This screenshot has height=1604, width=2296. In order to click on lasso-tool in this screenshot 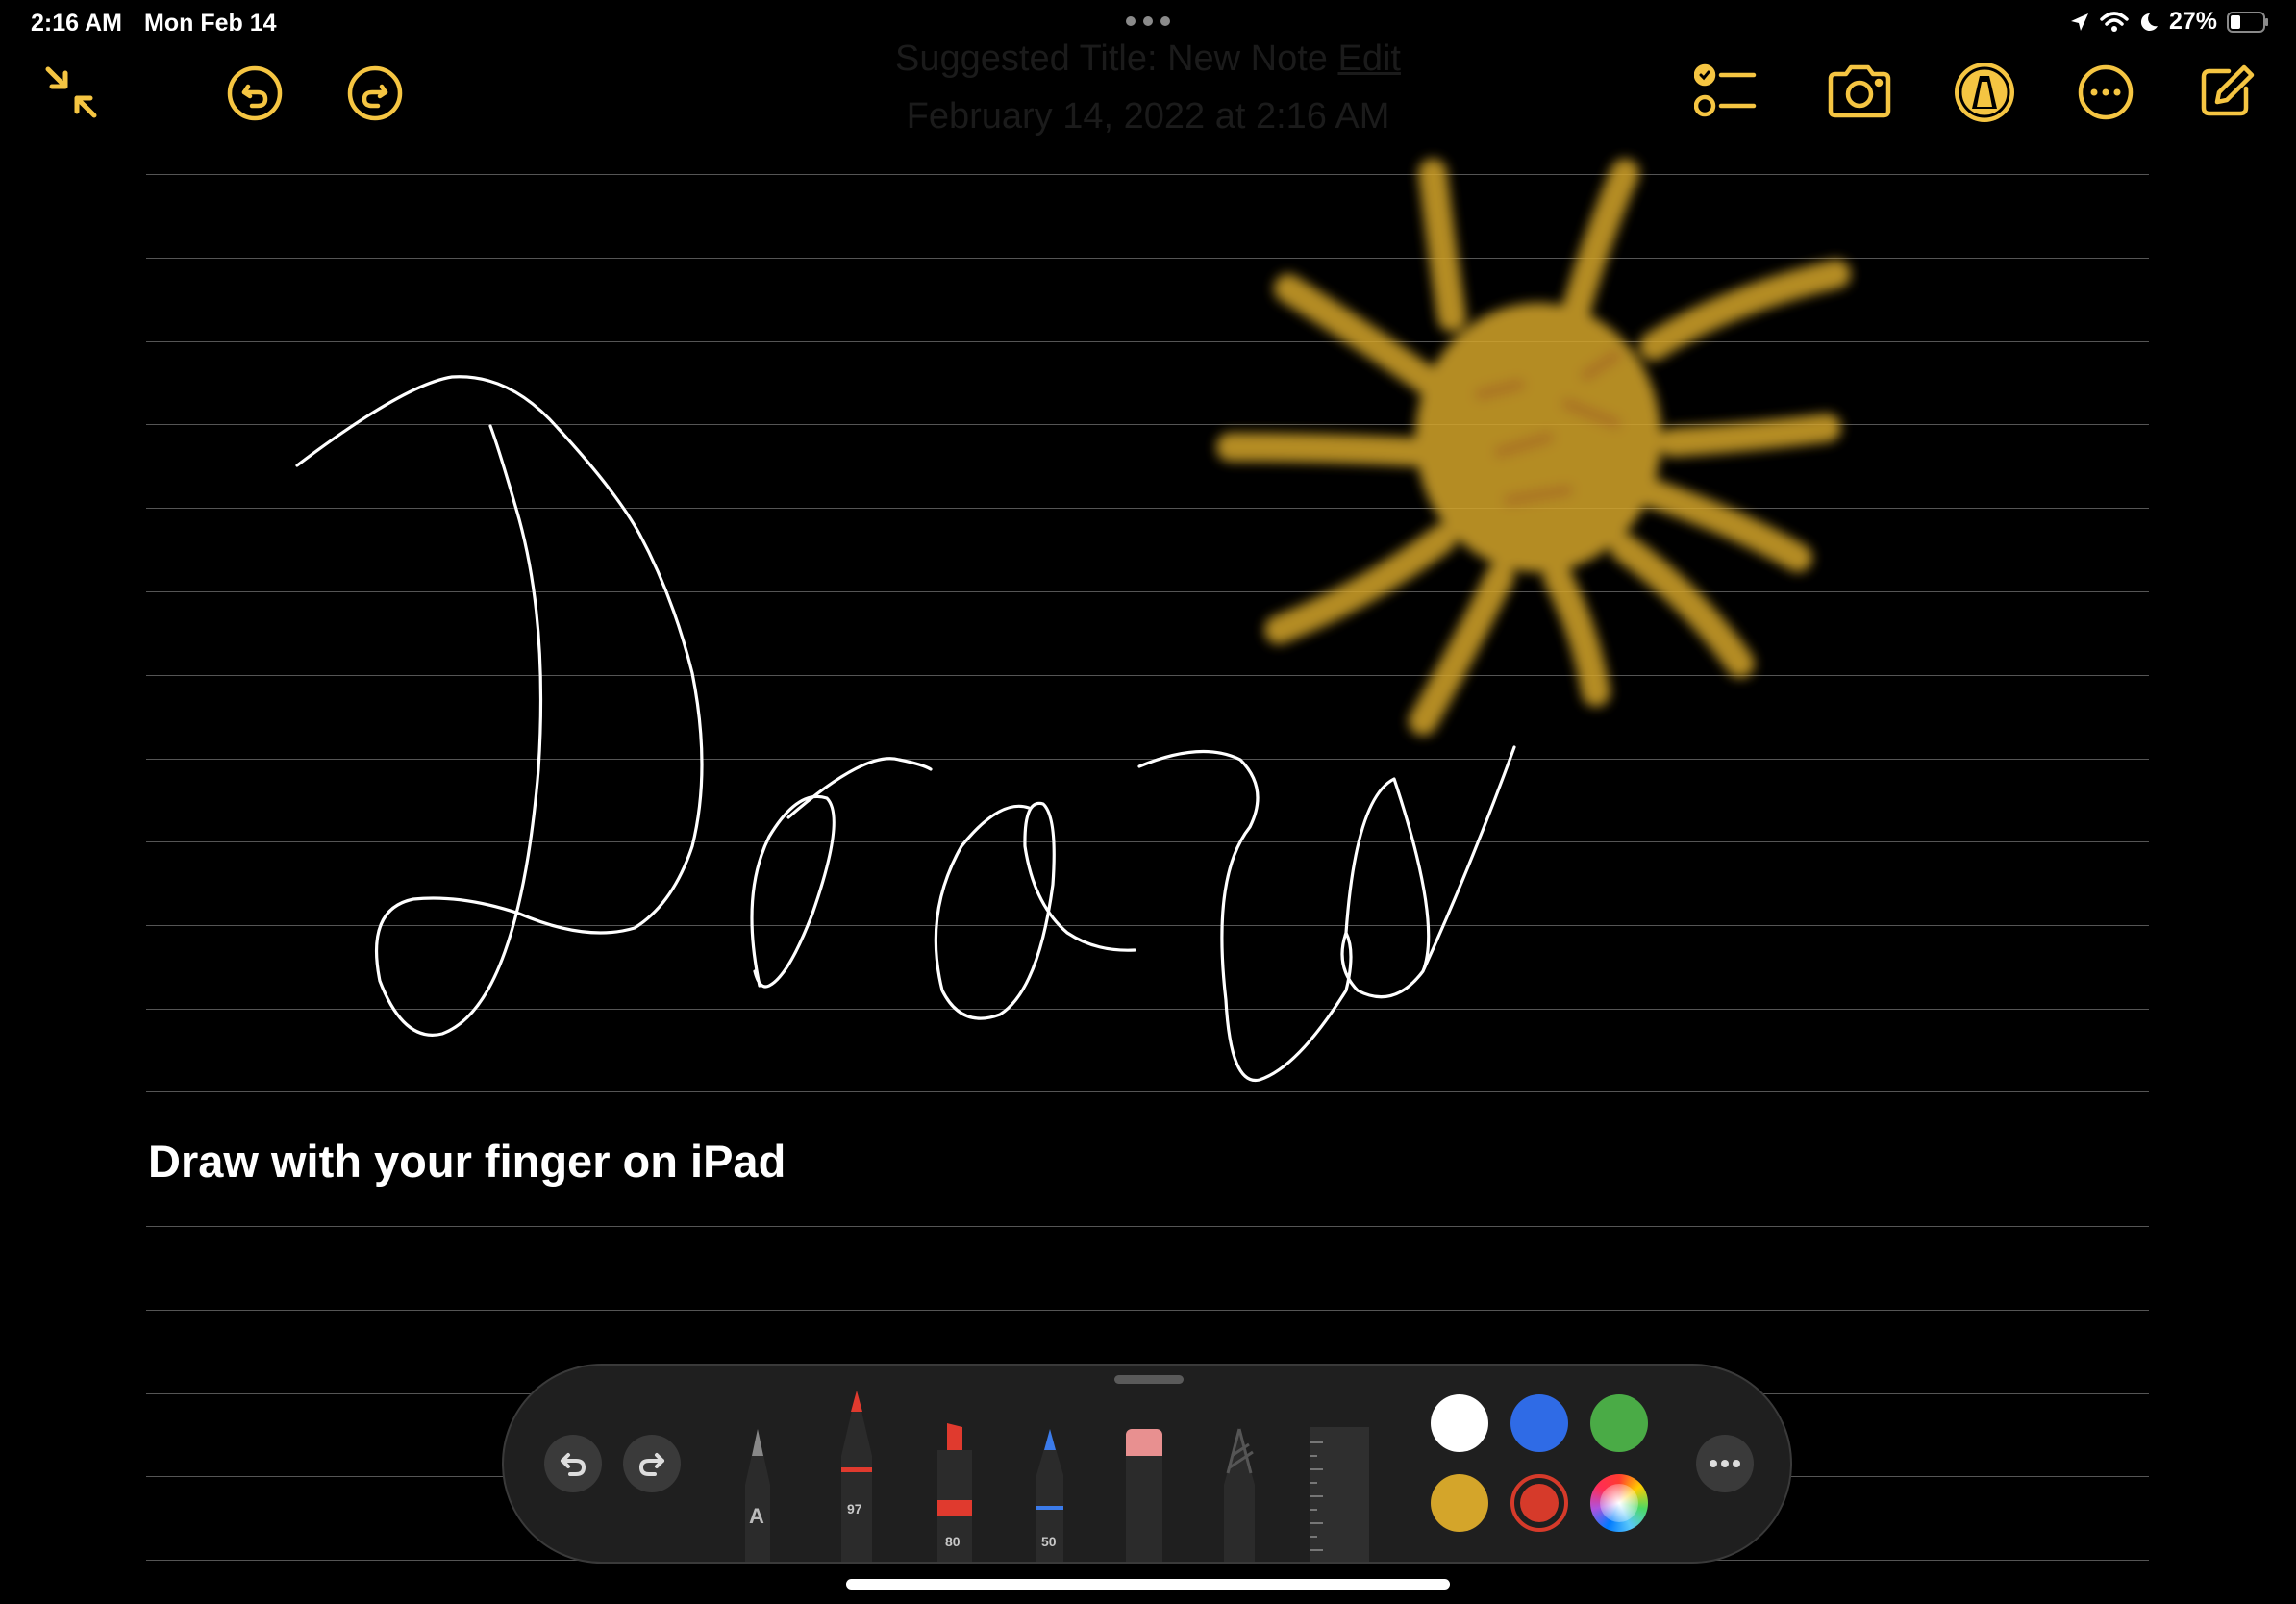, I will do `click(1239, 1494)`.